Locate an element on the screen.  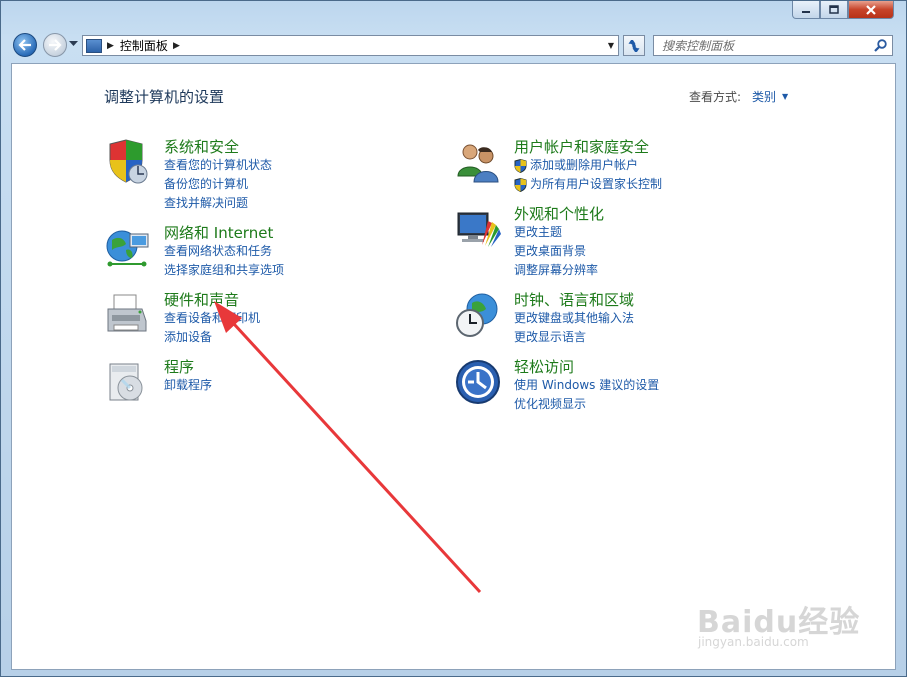
link-uninstall-program: 卸载程序 is located at coordinates (188, 385).